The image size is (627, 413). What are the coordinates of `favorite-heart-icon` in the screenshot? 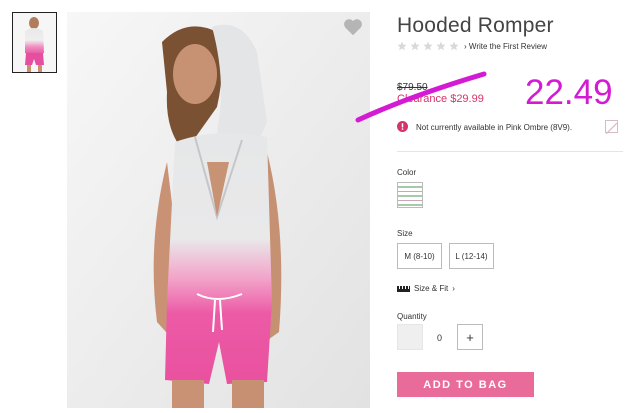 It's located at (353, 27).